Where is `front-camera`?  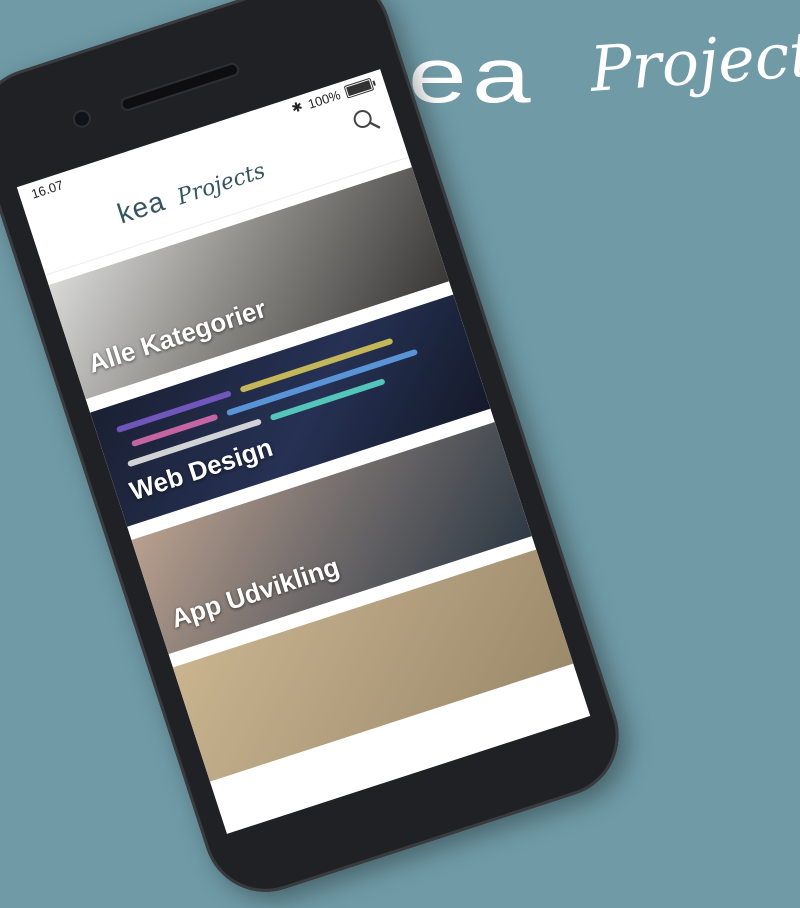
front-camera is located at coordinates (82, 118).